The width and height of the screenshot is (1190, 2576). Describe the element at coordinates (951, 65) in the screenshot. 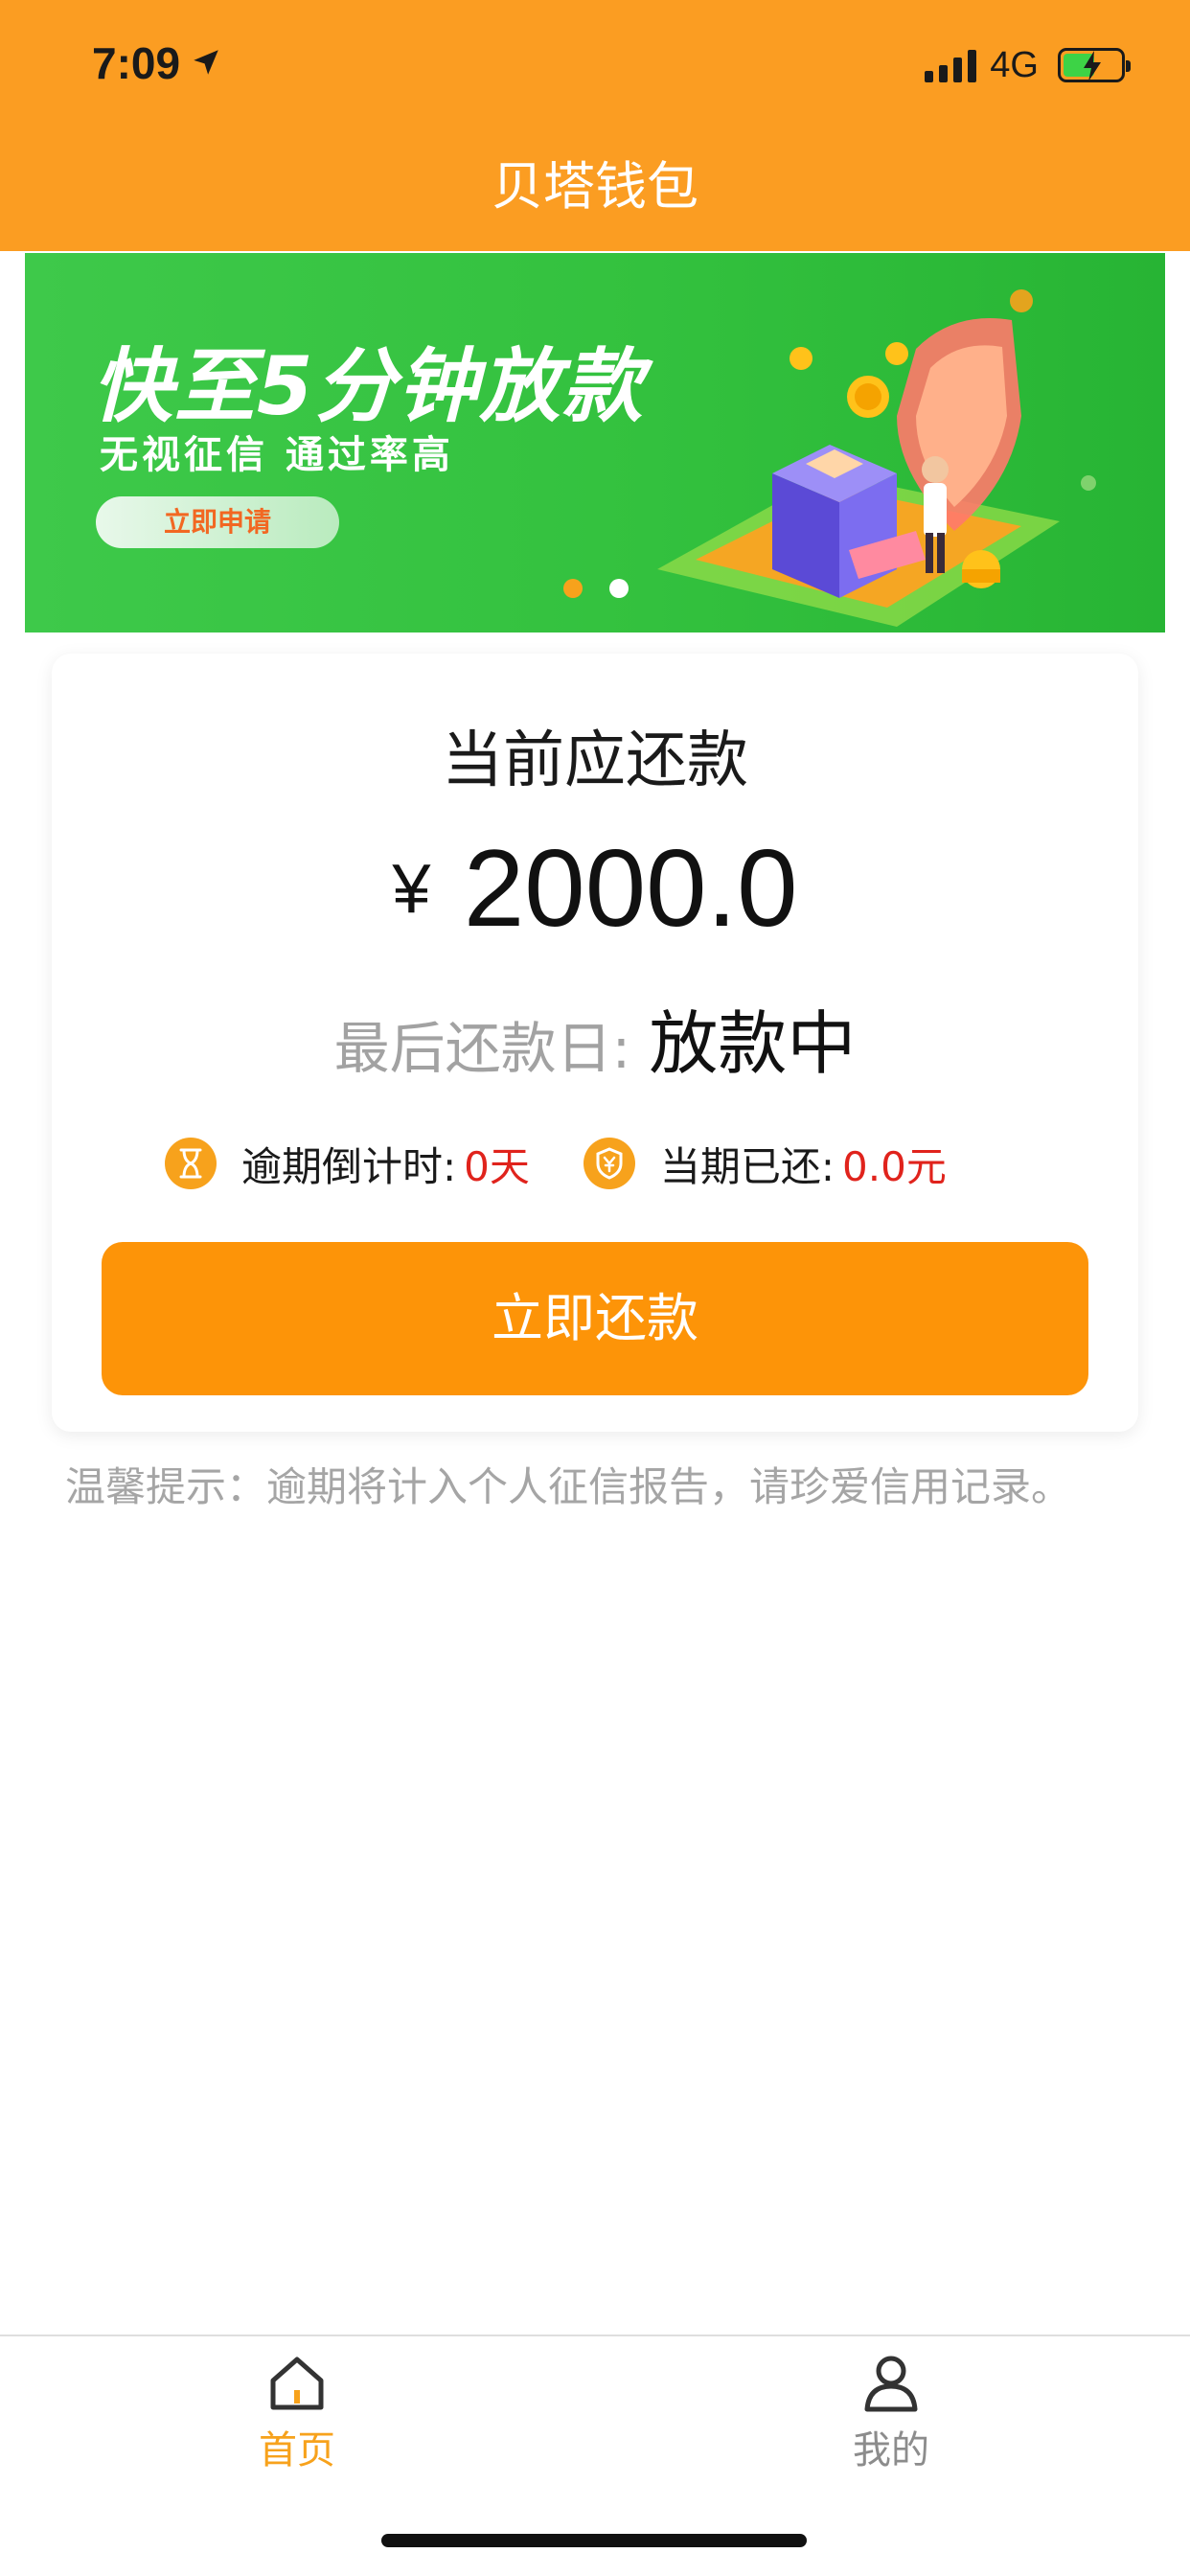

I see `signal-icon` at that location.